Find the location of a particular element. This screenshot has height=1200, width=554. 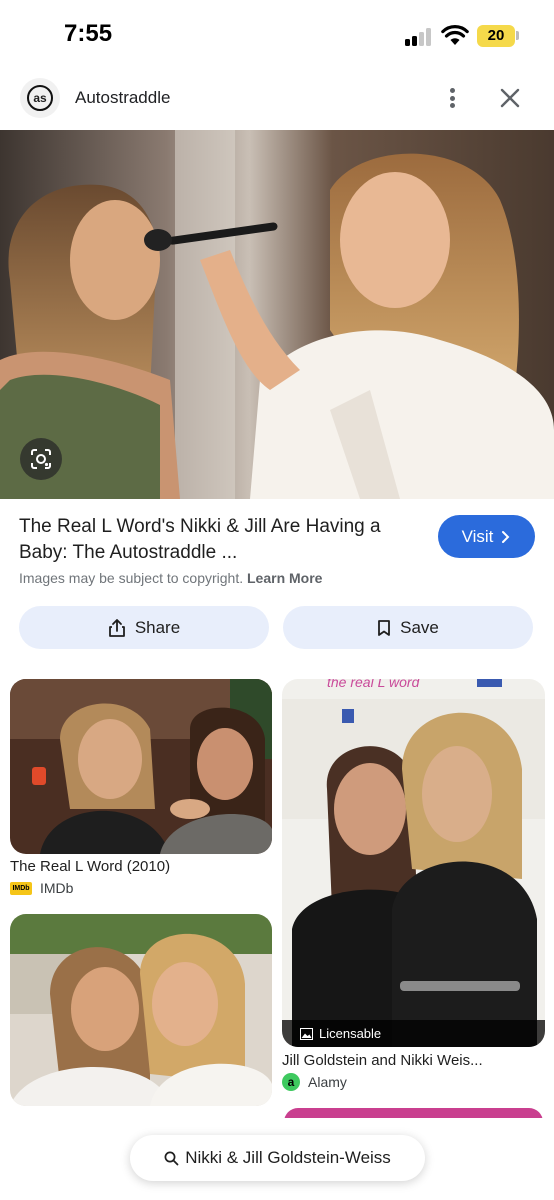

licensable-label: Licensable is located at coordinates (350, 1033).